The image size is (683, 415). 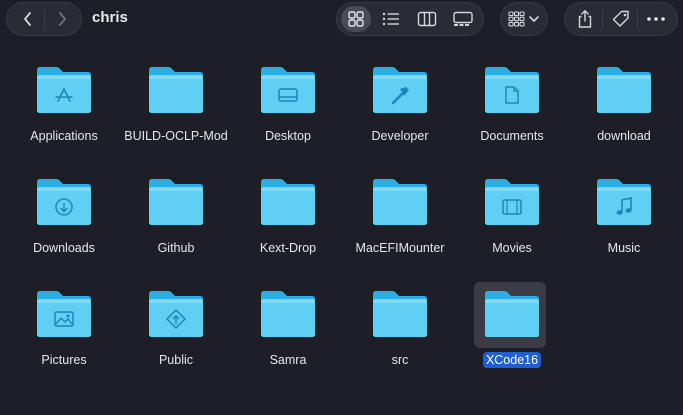 I want to click on forward-button, so click(x=62, y=19).